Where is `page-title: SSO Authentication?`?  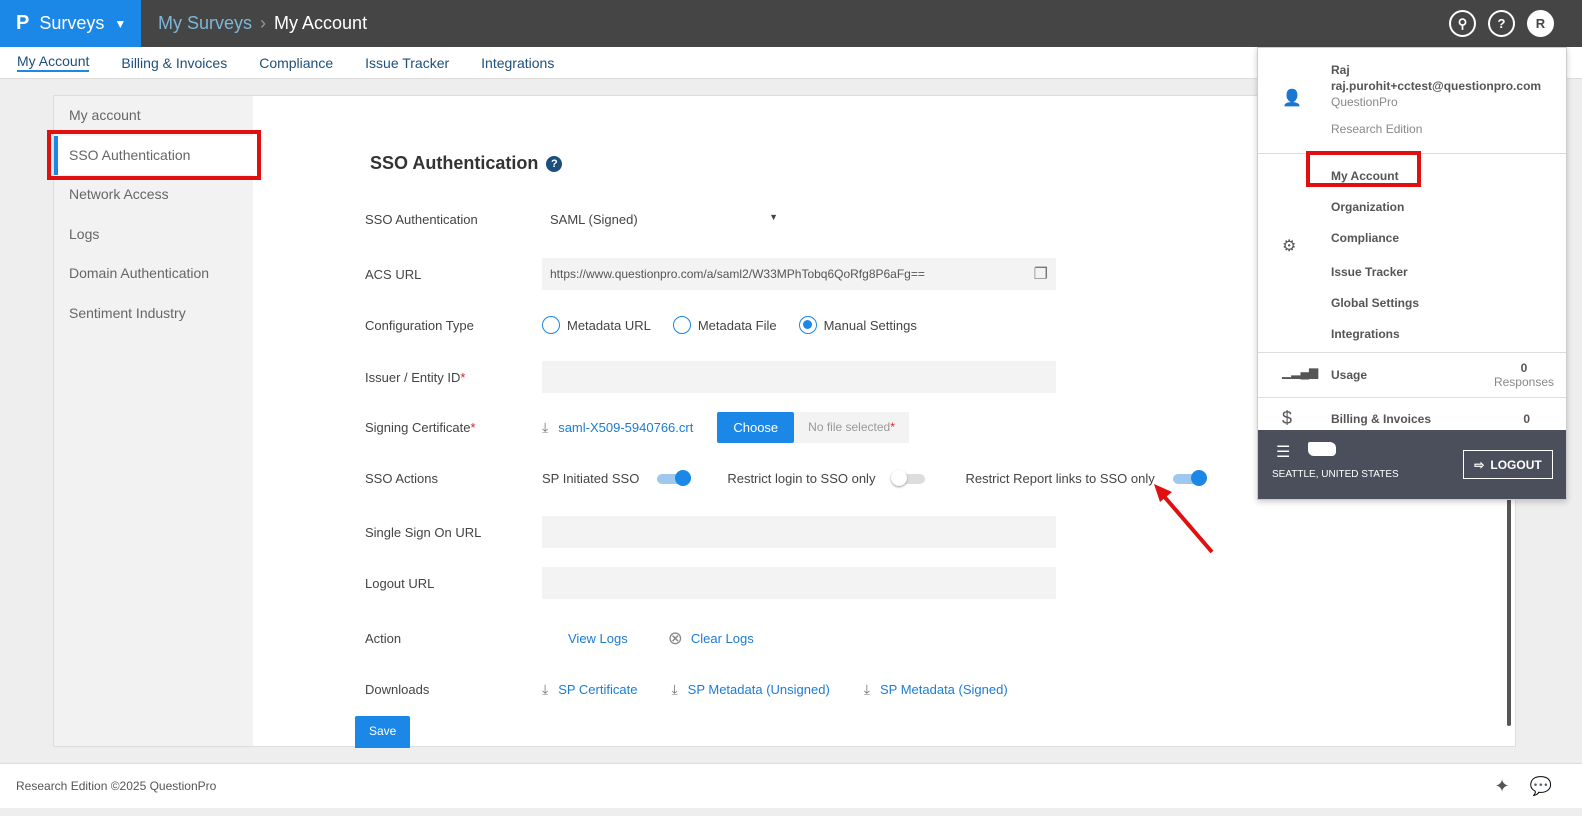
page-title: SSO Authentication? is located at coordinates (466, 163).